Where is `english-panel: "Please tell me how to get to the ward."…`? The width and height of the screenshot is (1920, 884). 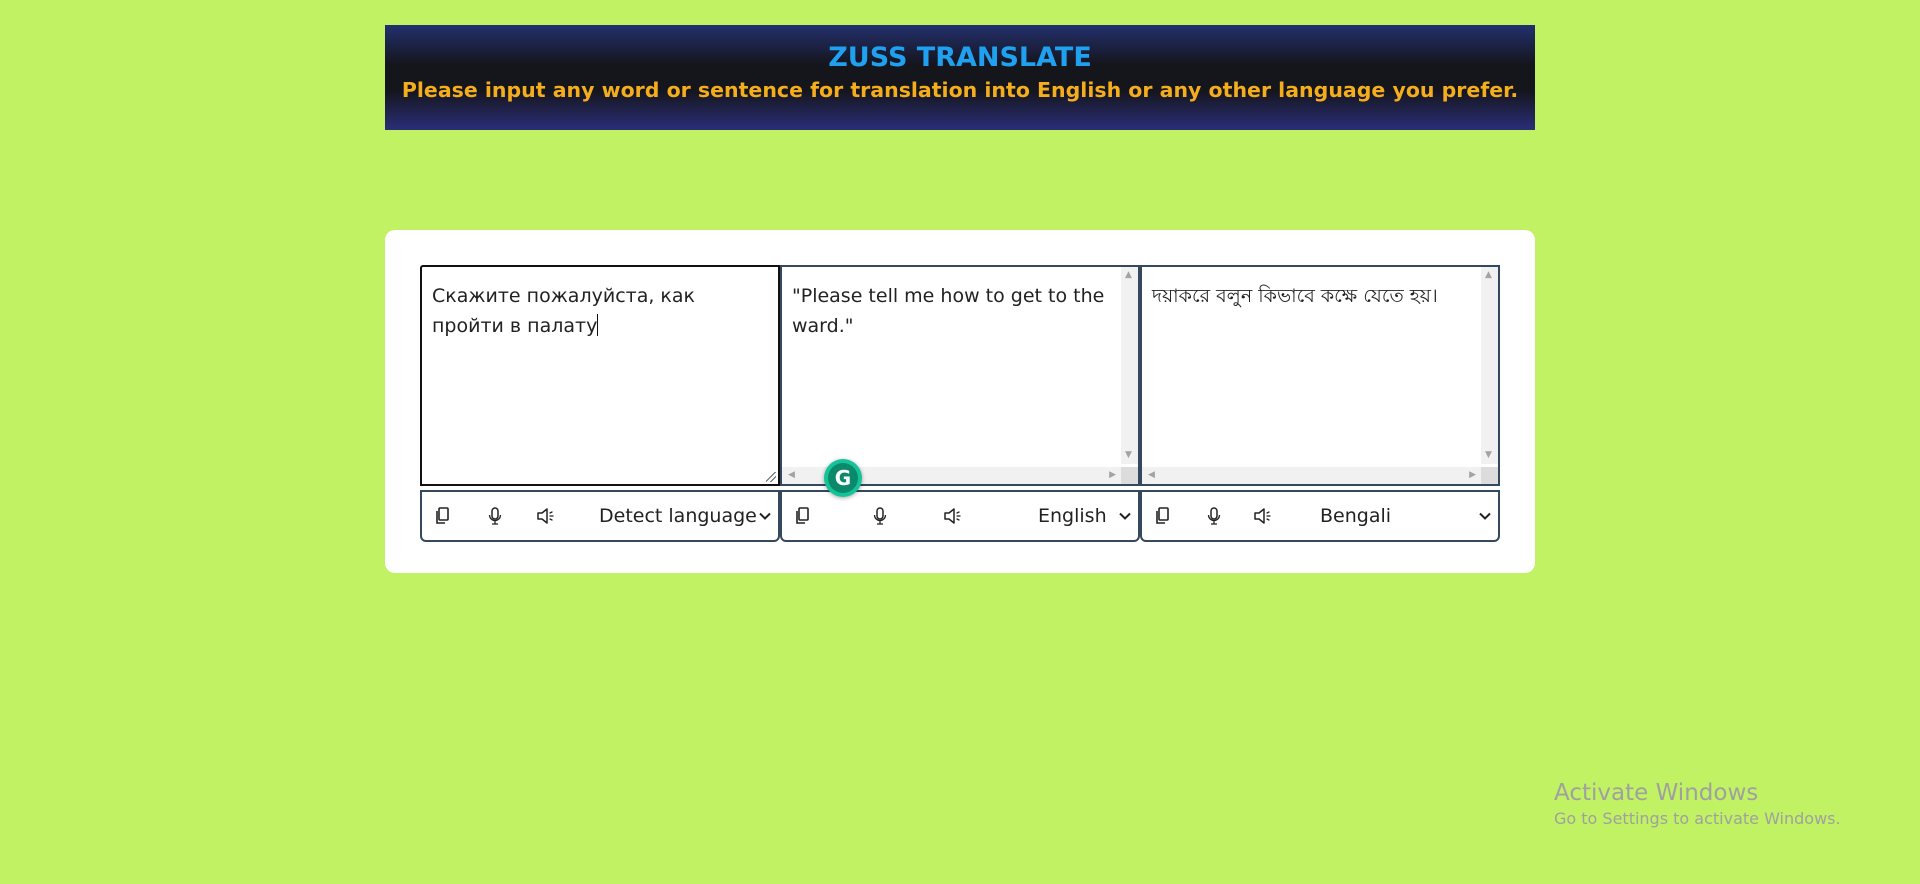
english-panel: "Please tell me how to get to the ward."… is located at coordinates (960, 416).